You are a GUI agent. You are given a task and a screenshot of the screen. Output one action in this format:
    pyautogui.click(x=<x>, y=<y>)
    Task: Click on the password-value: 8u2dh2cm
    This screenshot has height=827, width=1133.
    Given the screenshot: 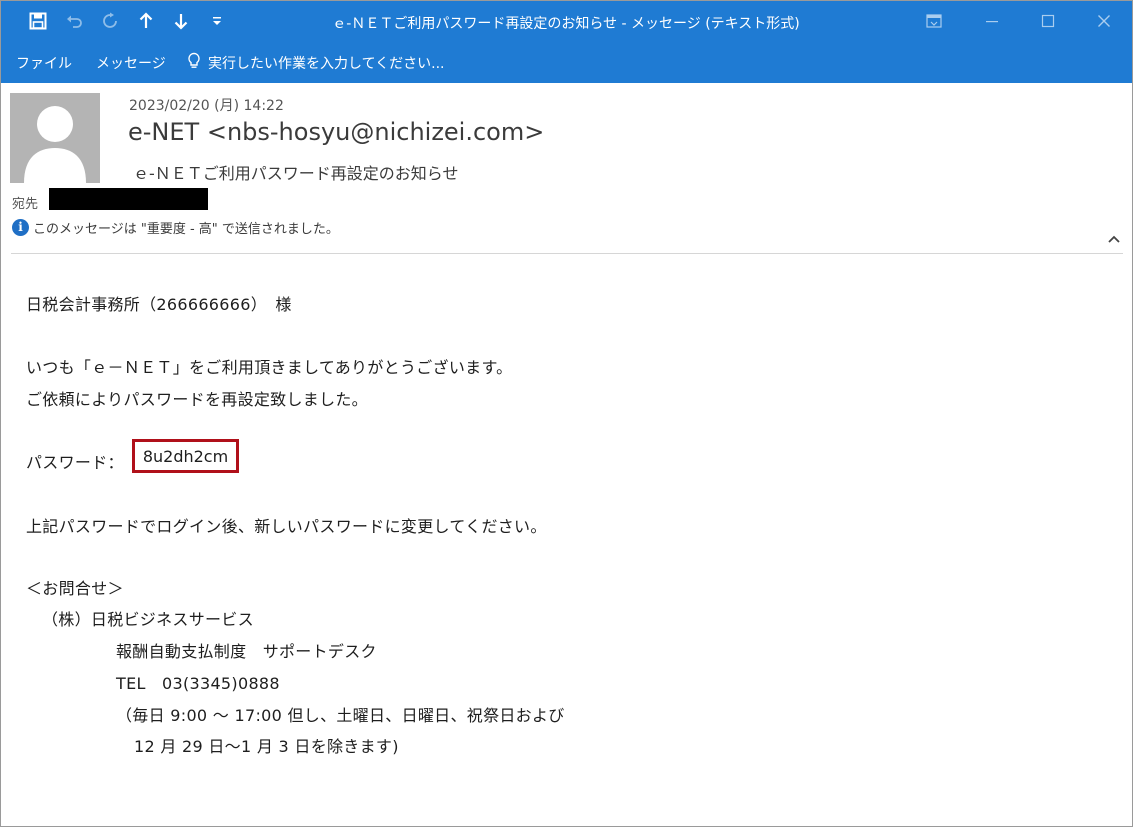 What is the action you would take?
    pyautogui.click(x=185, y=456)
    